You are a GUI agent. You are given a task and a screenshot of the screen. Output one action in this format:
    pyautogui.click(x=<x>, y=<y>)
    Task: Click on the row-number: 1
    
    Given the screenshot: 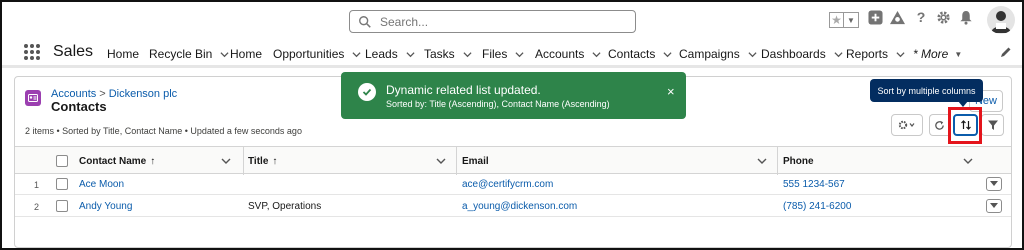 What is the action you would take?
    pyautogui.click(x=37, y=184)
    